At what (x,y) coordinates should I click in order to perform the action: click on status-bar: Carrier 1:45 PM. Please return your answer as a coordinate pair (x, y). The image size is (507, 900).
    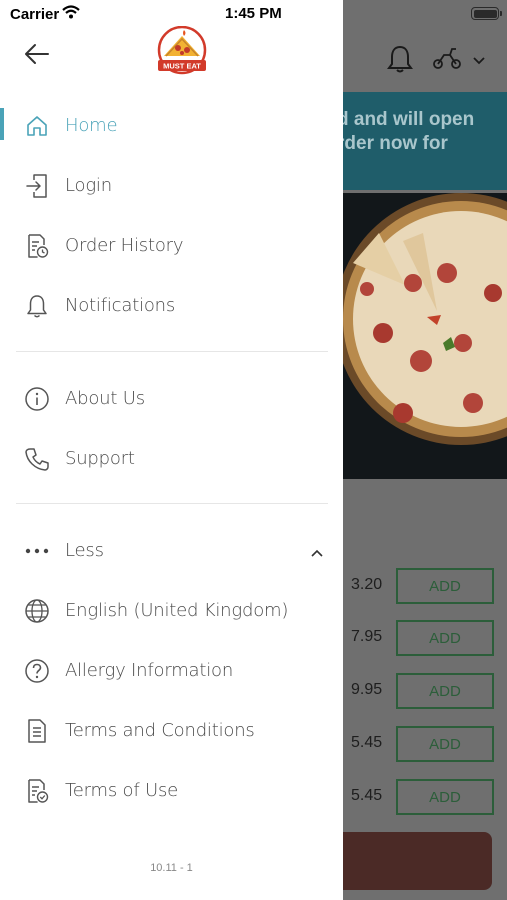
    Looking at the image, I should click on (253, 14).